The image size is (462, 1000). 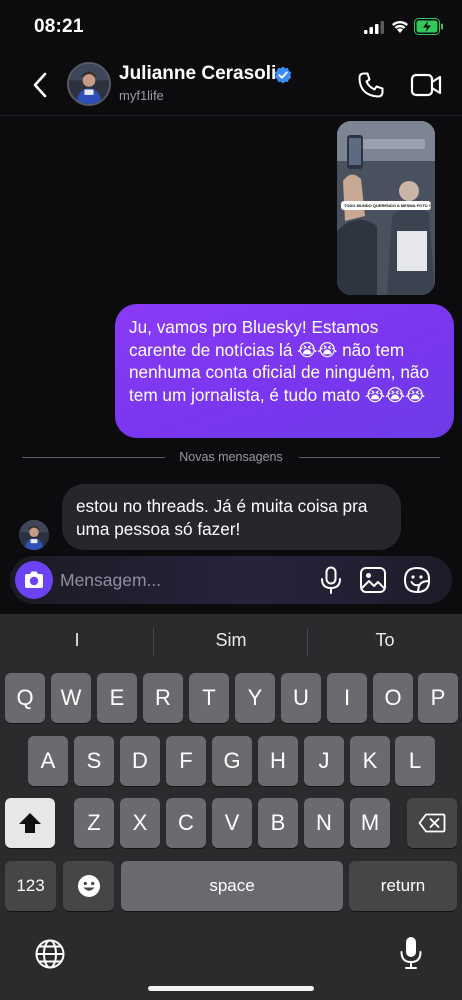 What do you see at coordinates (370, 761) in the screenshot?
I see `key-k: K` at bounding box center [370, 761].